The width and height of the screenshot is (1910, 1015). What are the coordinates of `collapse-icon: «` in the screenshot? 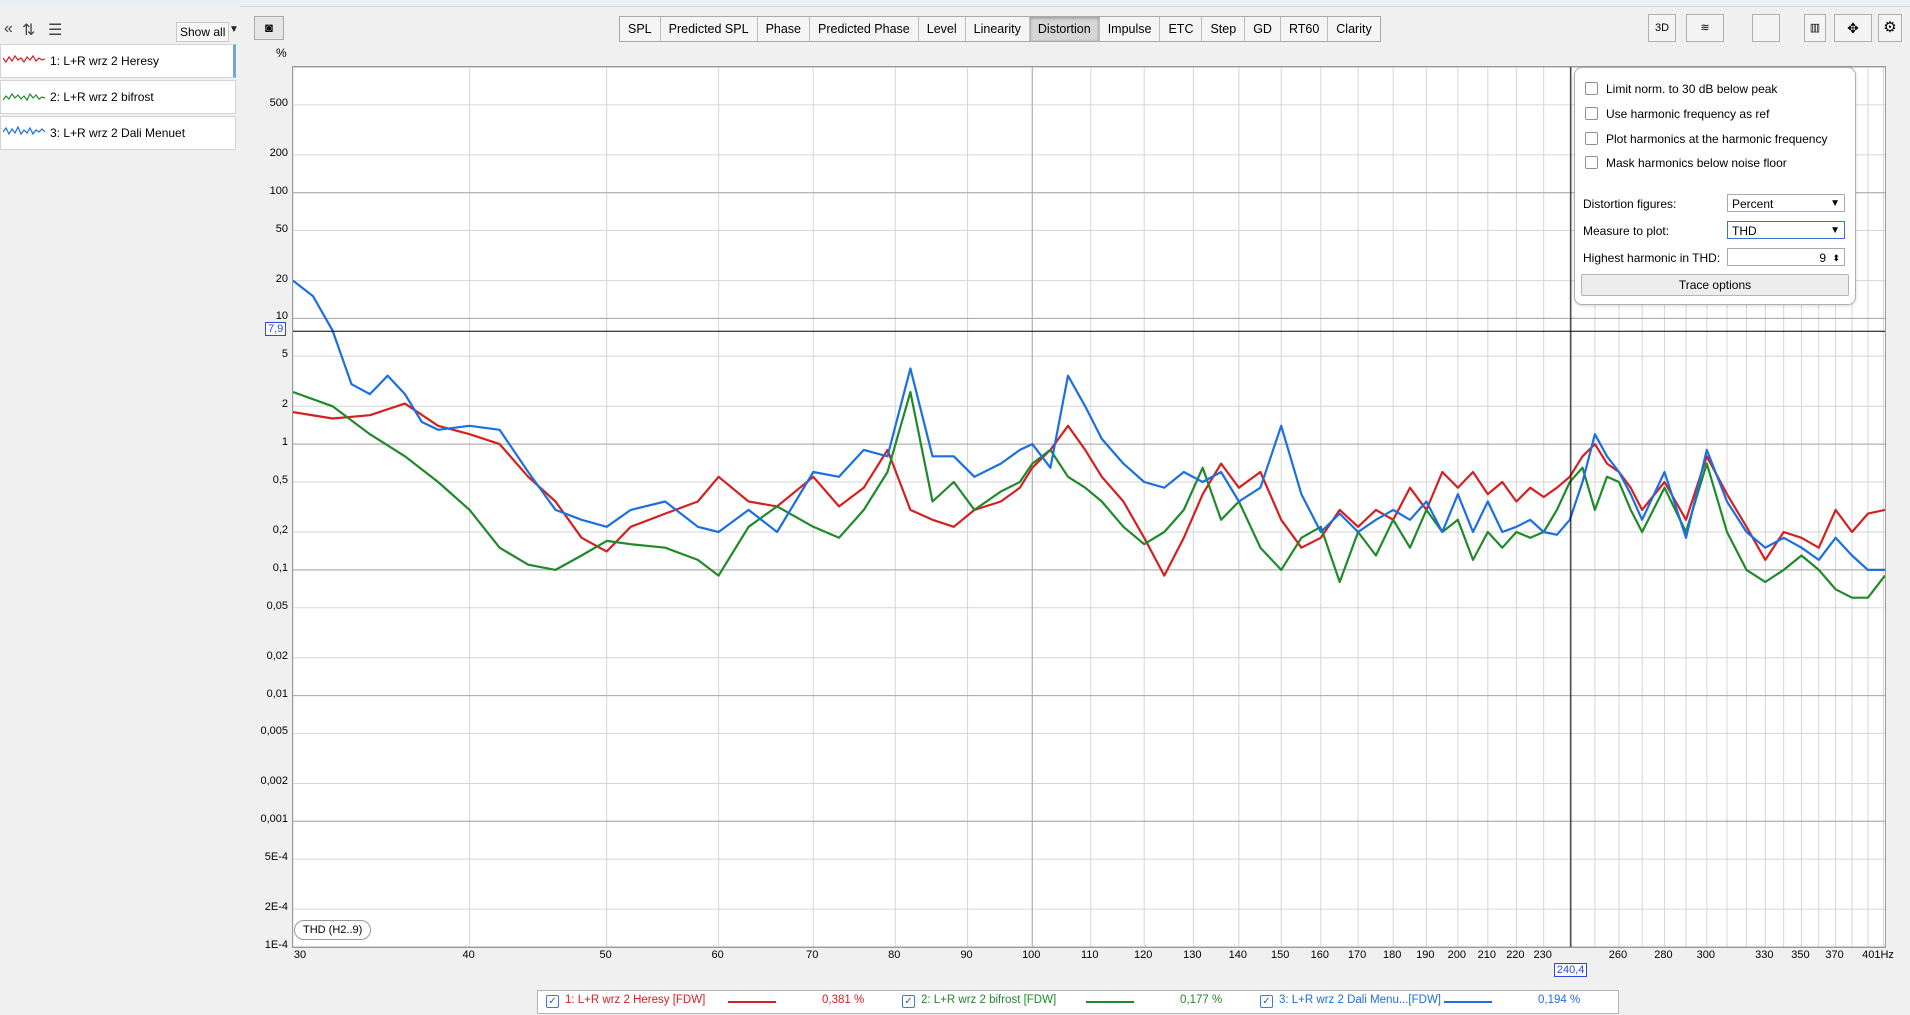 It's located at (8, 29).